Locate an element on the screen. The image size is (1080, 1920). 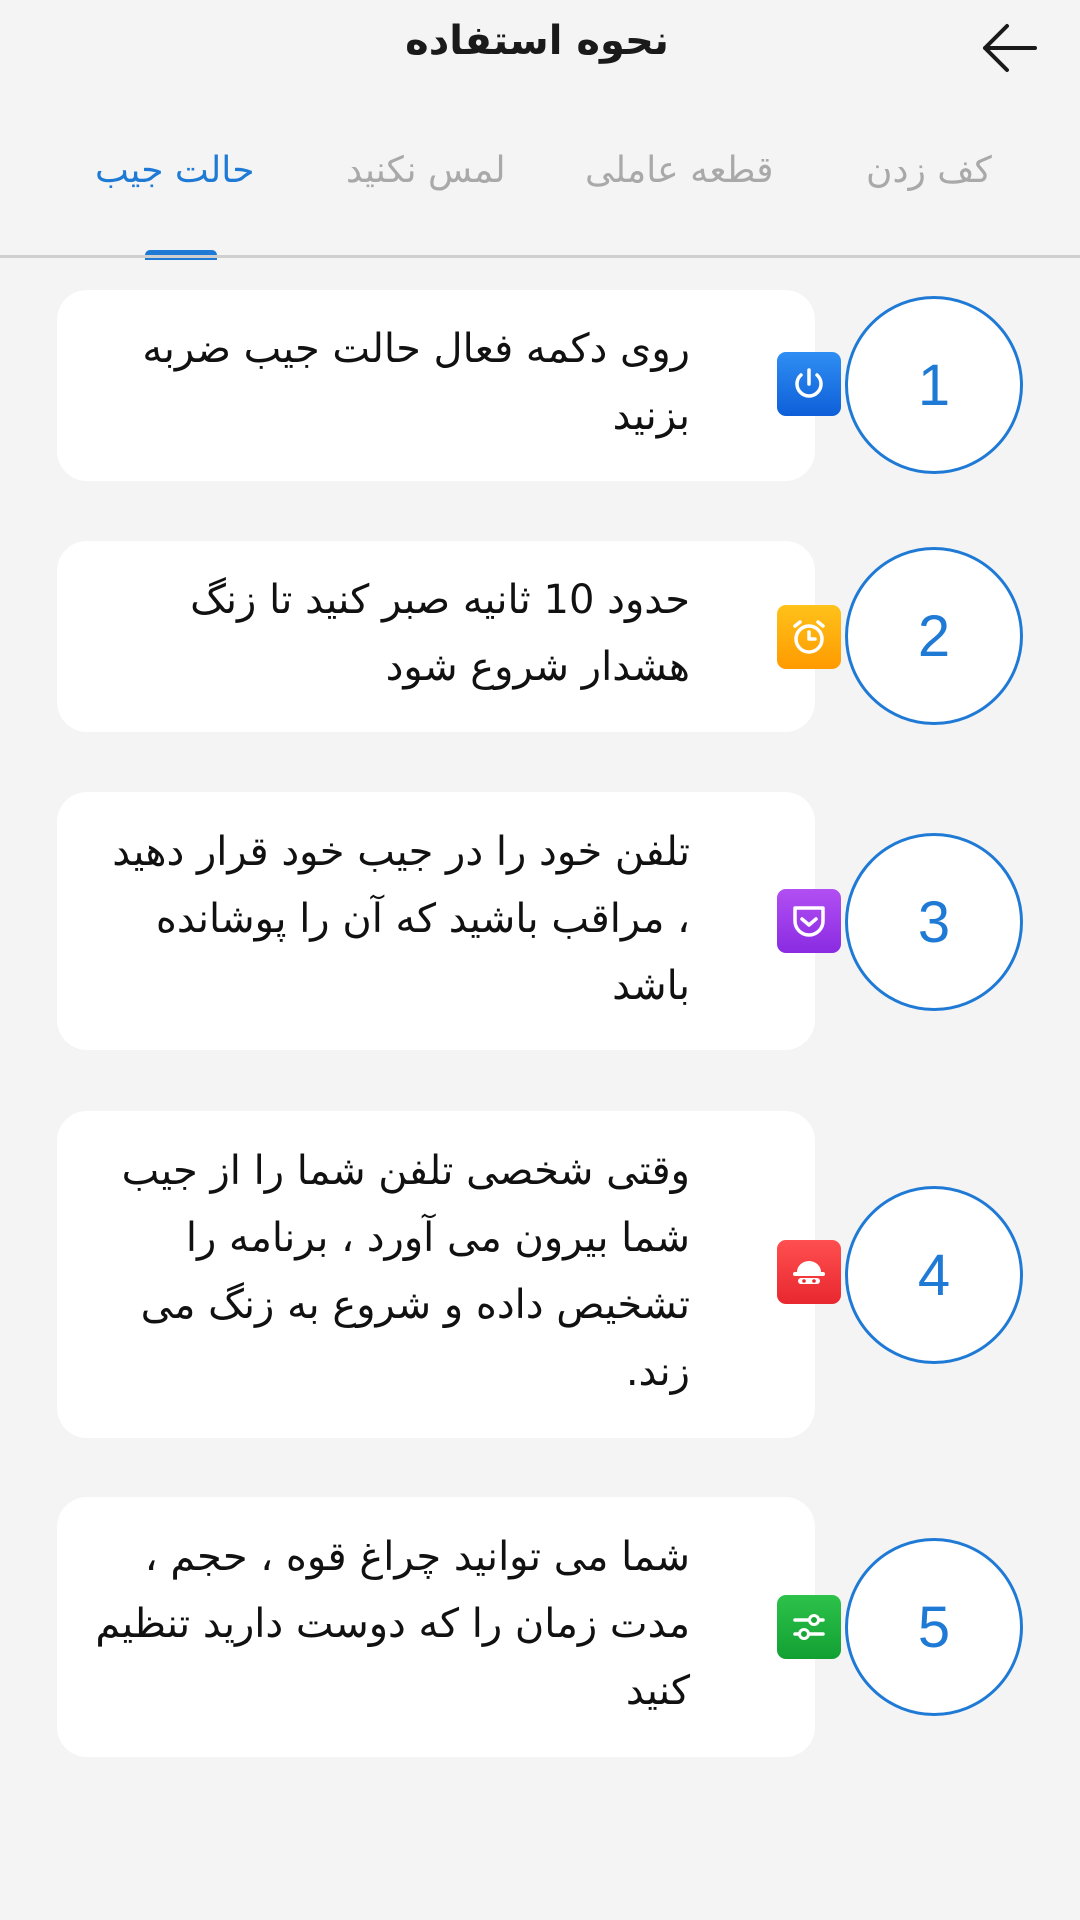
pocket-icon is located at coordinates (809, 921).